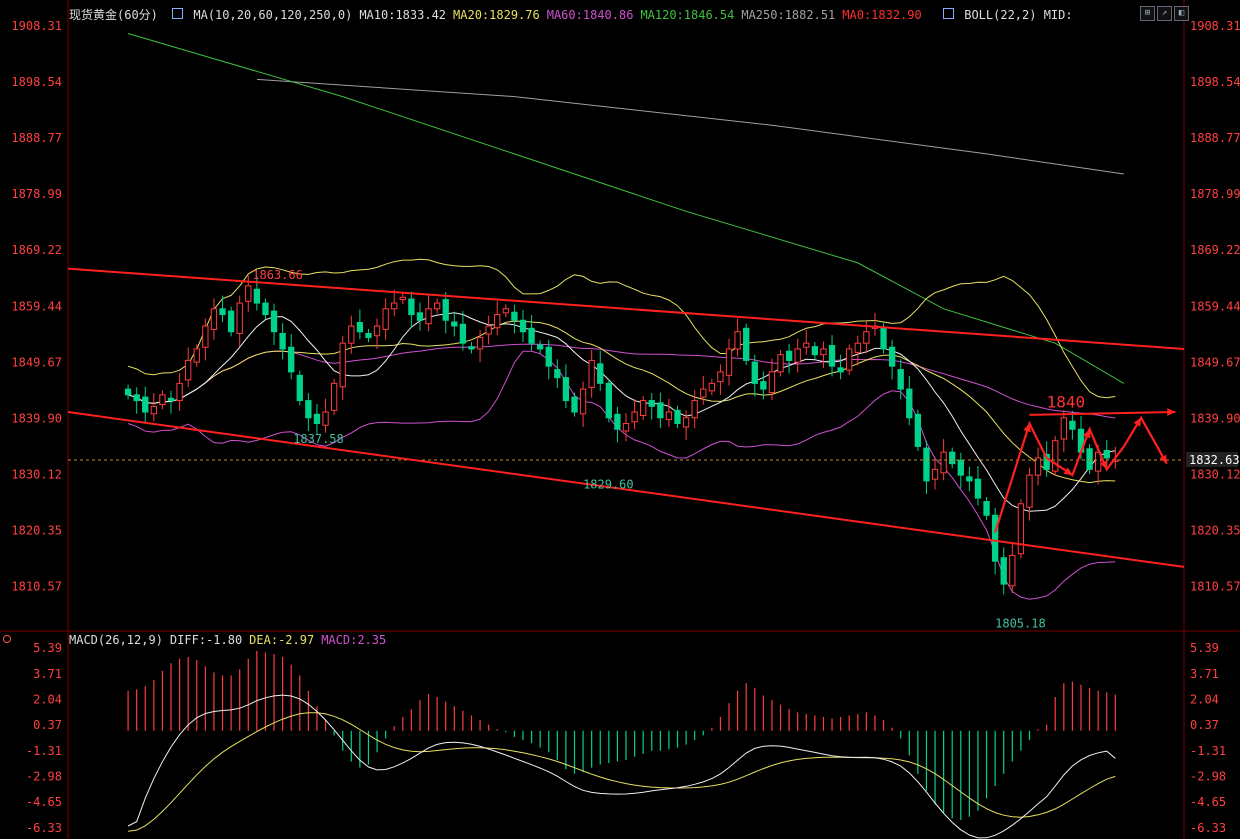  Describe the element at coordinates (44, 828) in the screenshot. I see `macd-y-tick-left: -6.33` at that location.